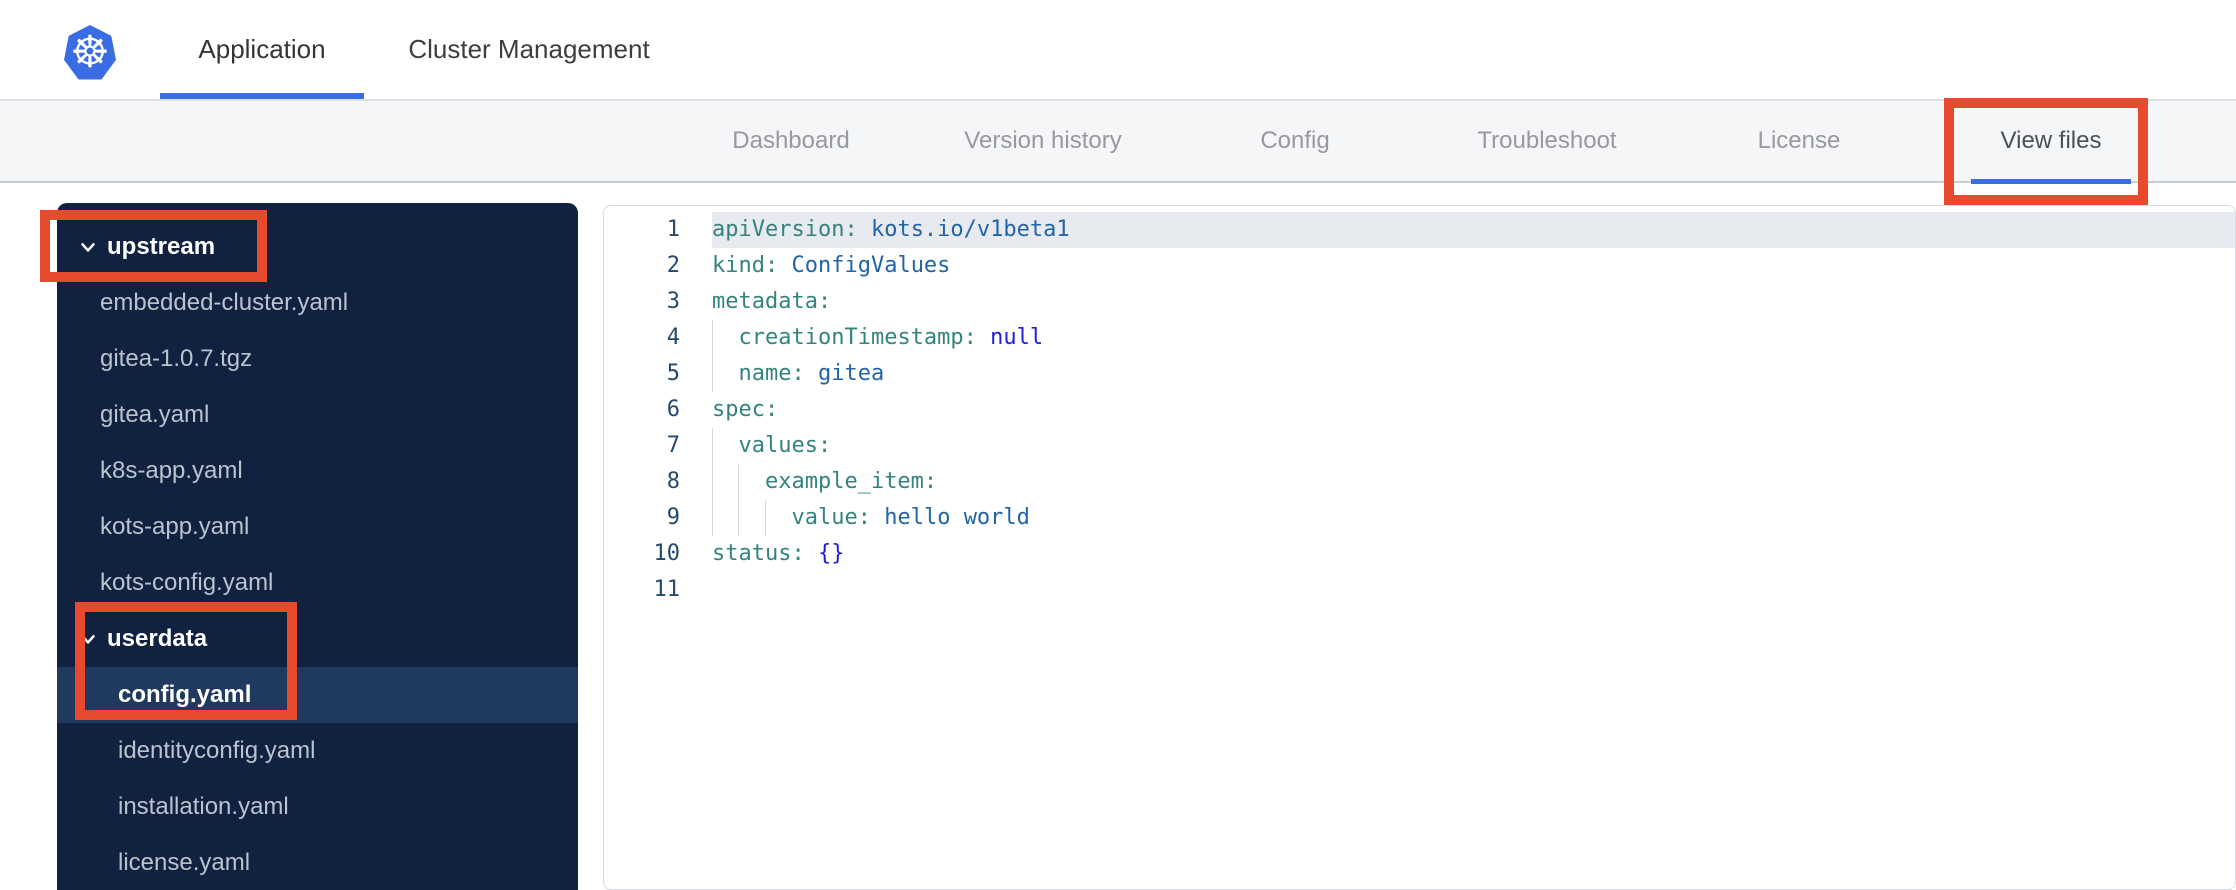  What do you see at coordinates (317, 583) in the screenshot?
I see `tree-file-kots-config-yaml: kots-config.yaml` at bounding box center [317, 583].